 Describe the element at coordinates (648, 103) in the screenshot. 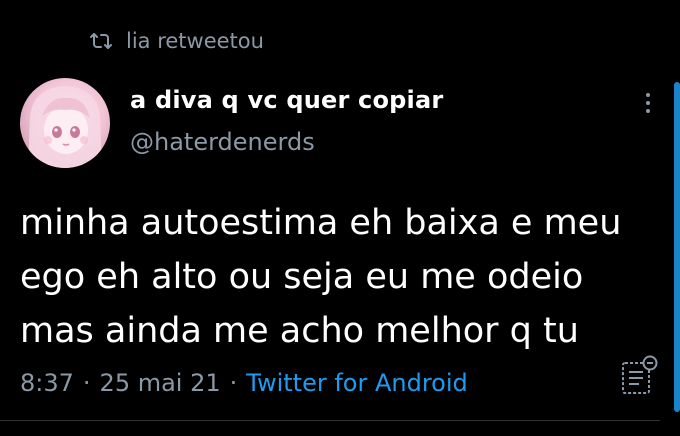

I see `more-options-button` at that location.